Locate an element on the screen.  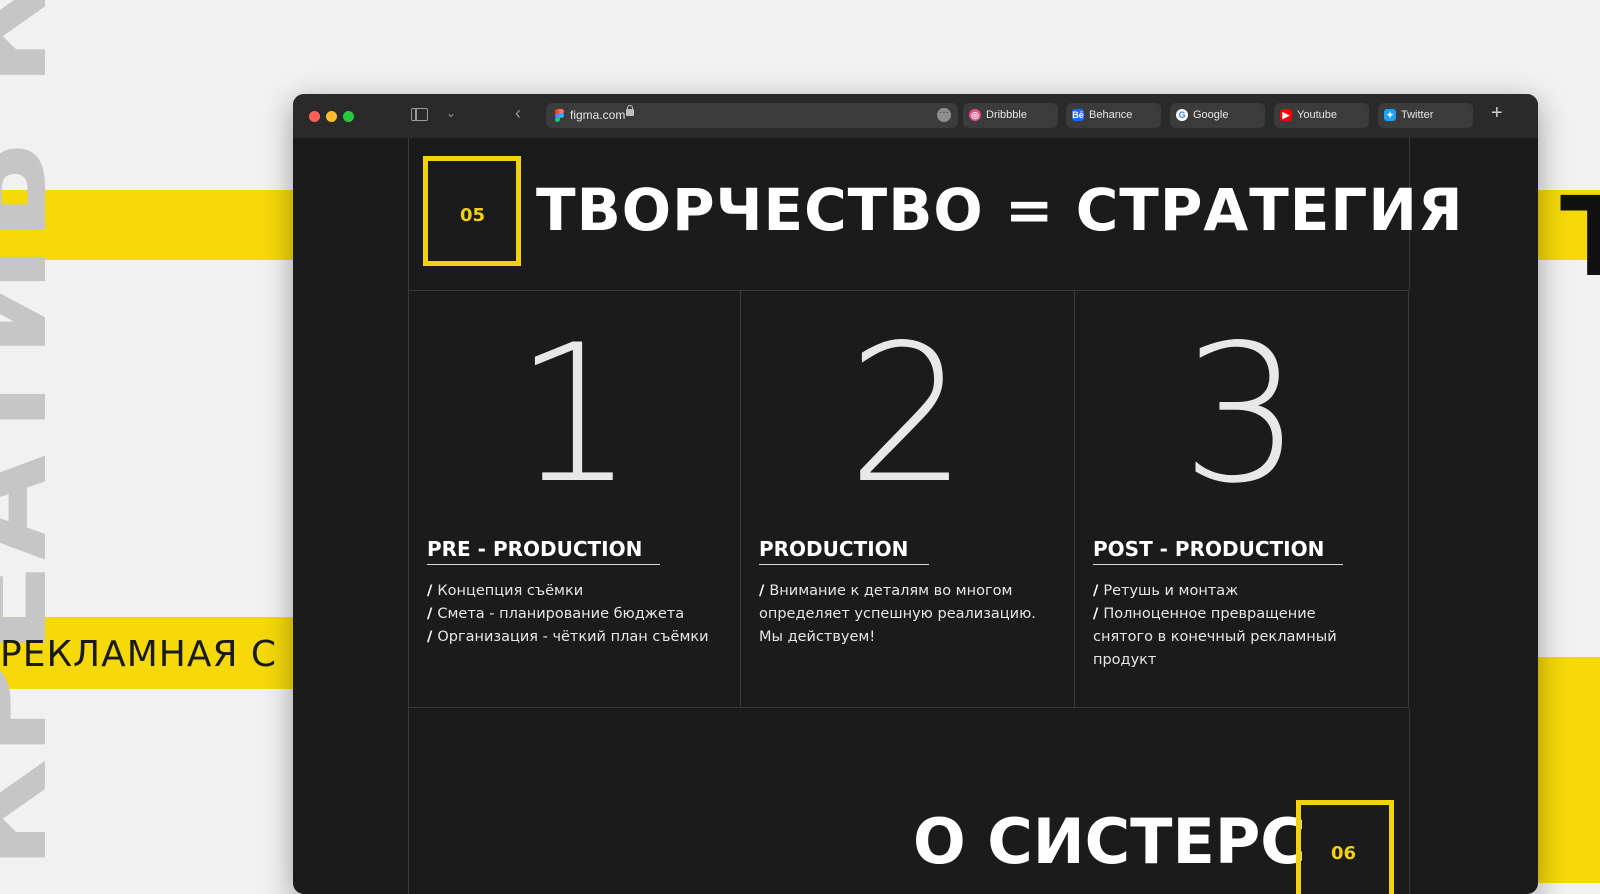
step-title: POST - PRODUCTION is located at coordinates (1209, 549).